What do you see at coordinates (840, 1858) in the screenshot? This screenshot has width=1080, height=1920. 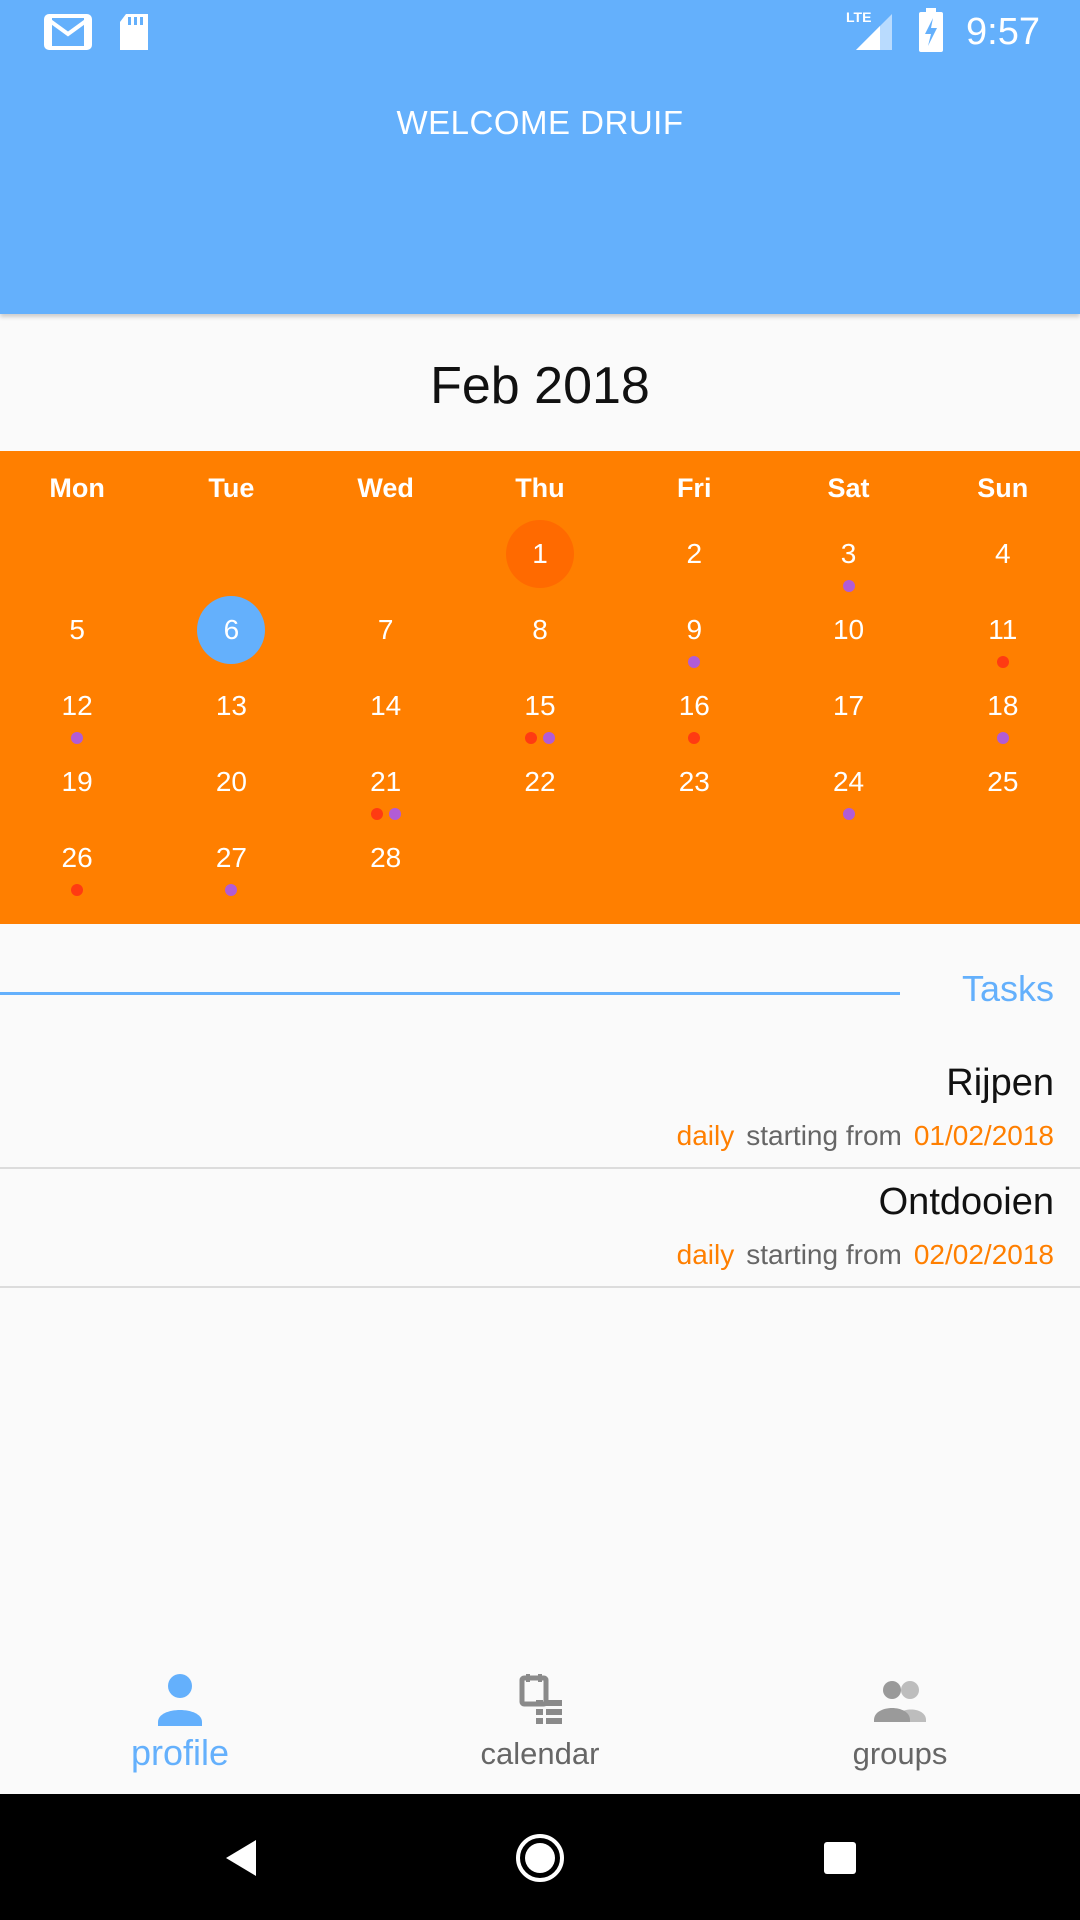 I see `recents-icon` at bounding box center [840, 1858].